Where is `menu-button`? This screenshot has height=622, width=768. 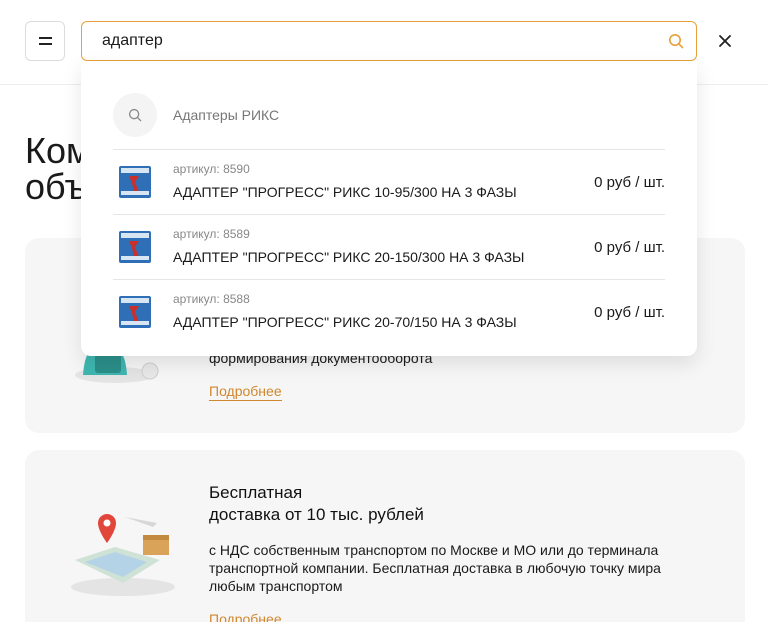
menu-button is located at coordinates (45, 41).